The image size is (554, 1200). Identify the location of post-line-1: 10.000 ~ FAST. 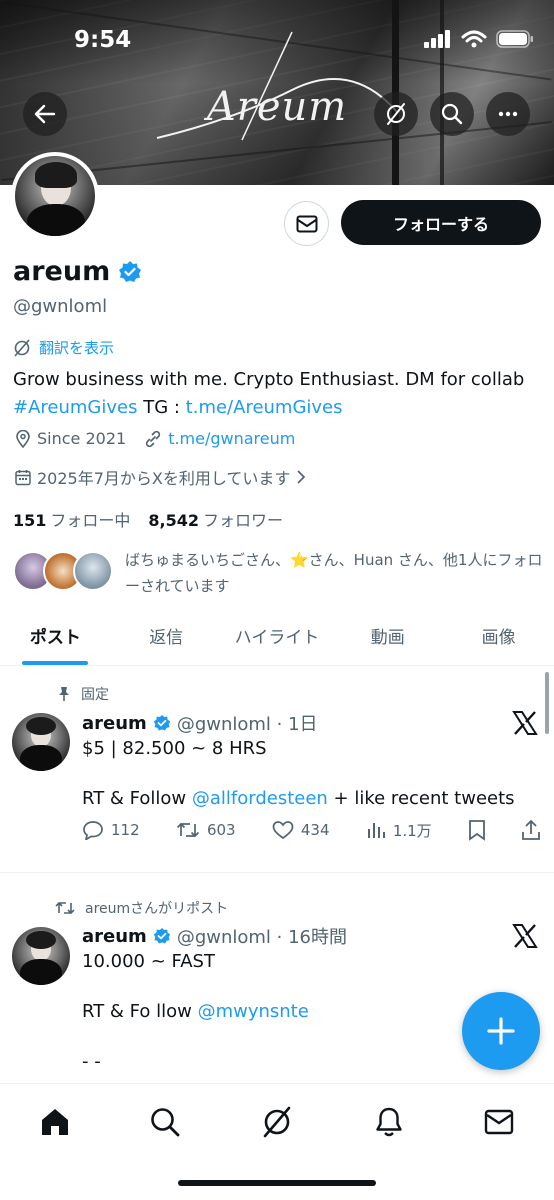
(148, 961).